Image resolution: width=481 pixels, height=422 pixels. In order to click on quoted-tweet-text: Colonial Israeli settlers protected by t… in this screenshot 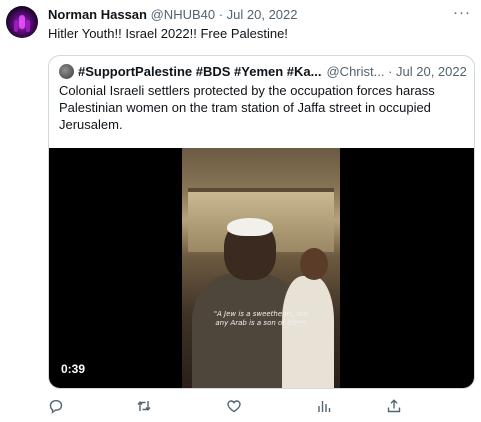, I will do `click(247, 107)`.